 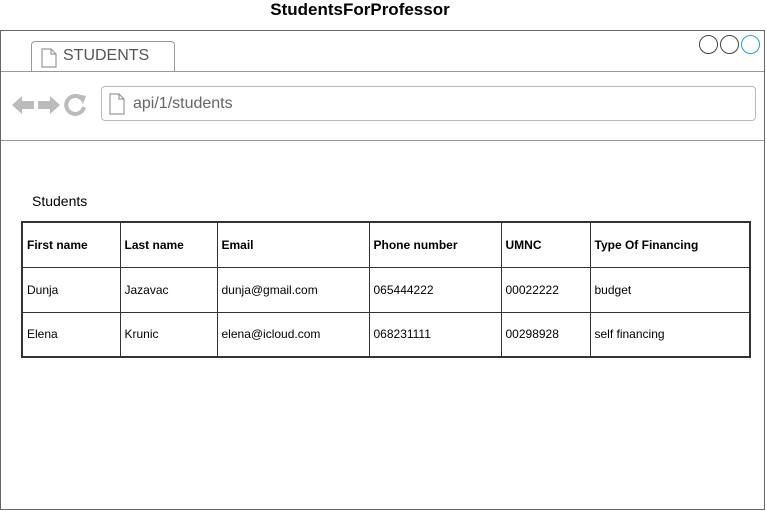 I want to click on table-cell: 00298928, so click(x=545, y=334).